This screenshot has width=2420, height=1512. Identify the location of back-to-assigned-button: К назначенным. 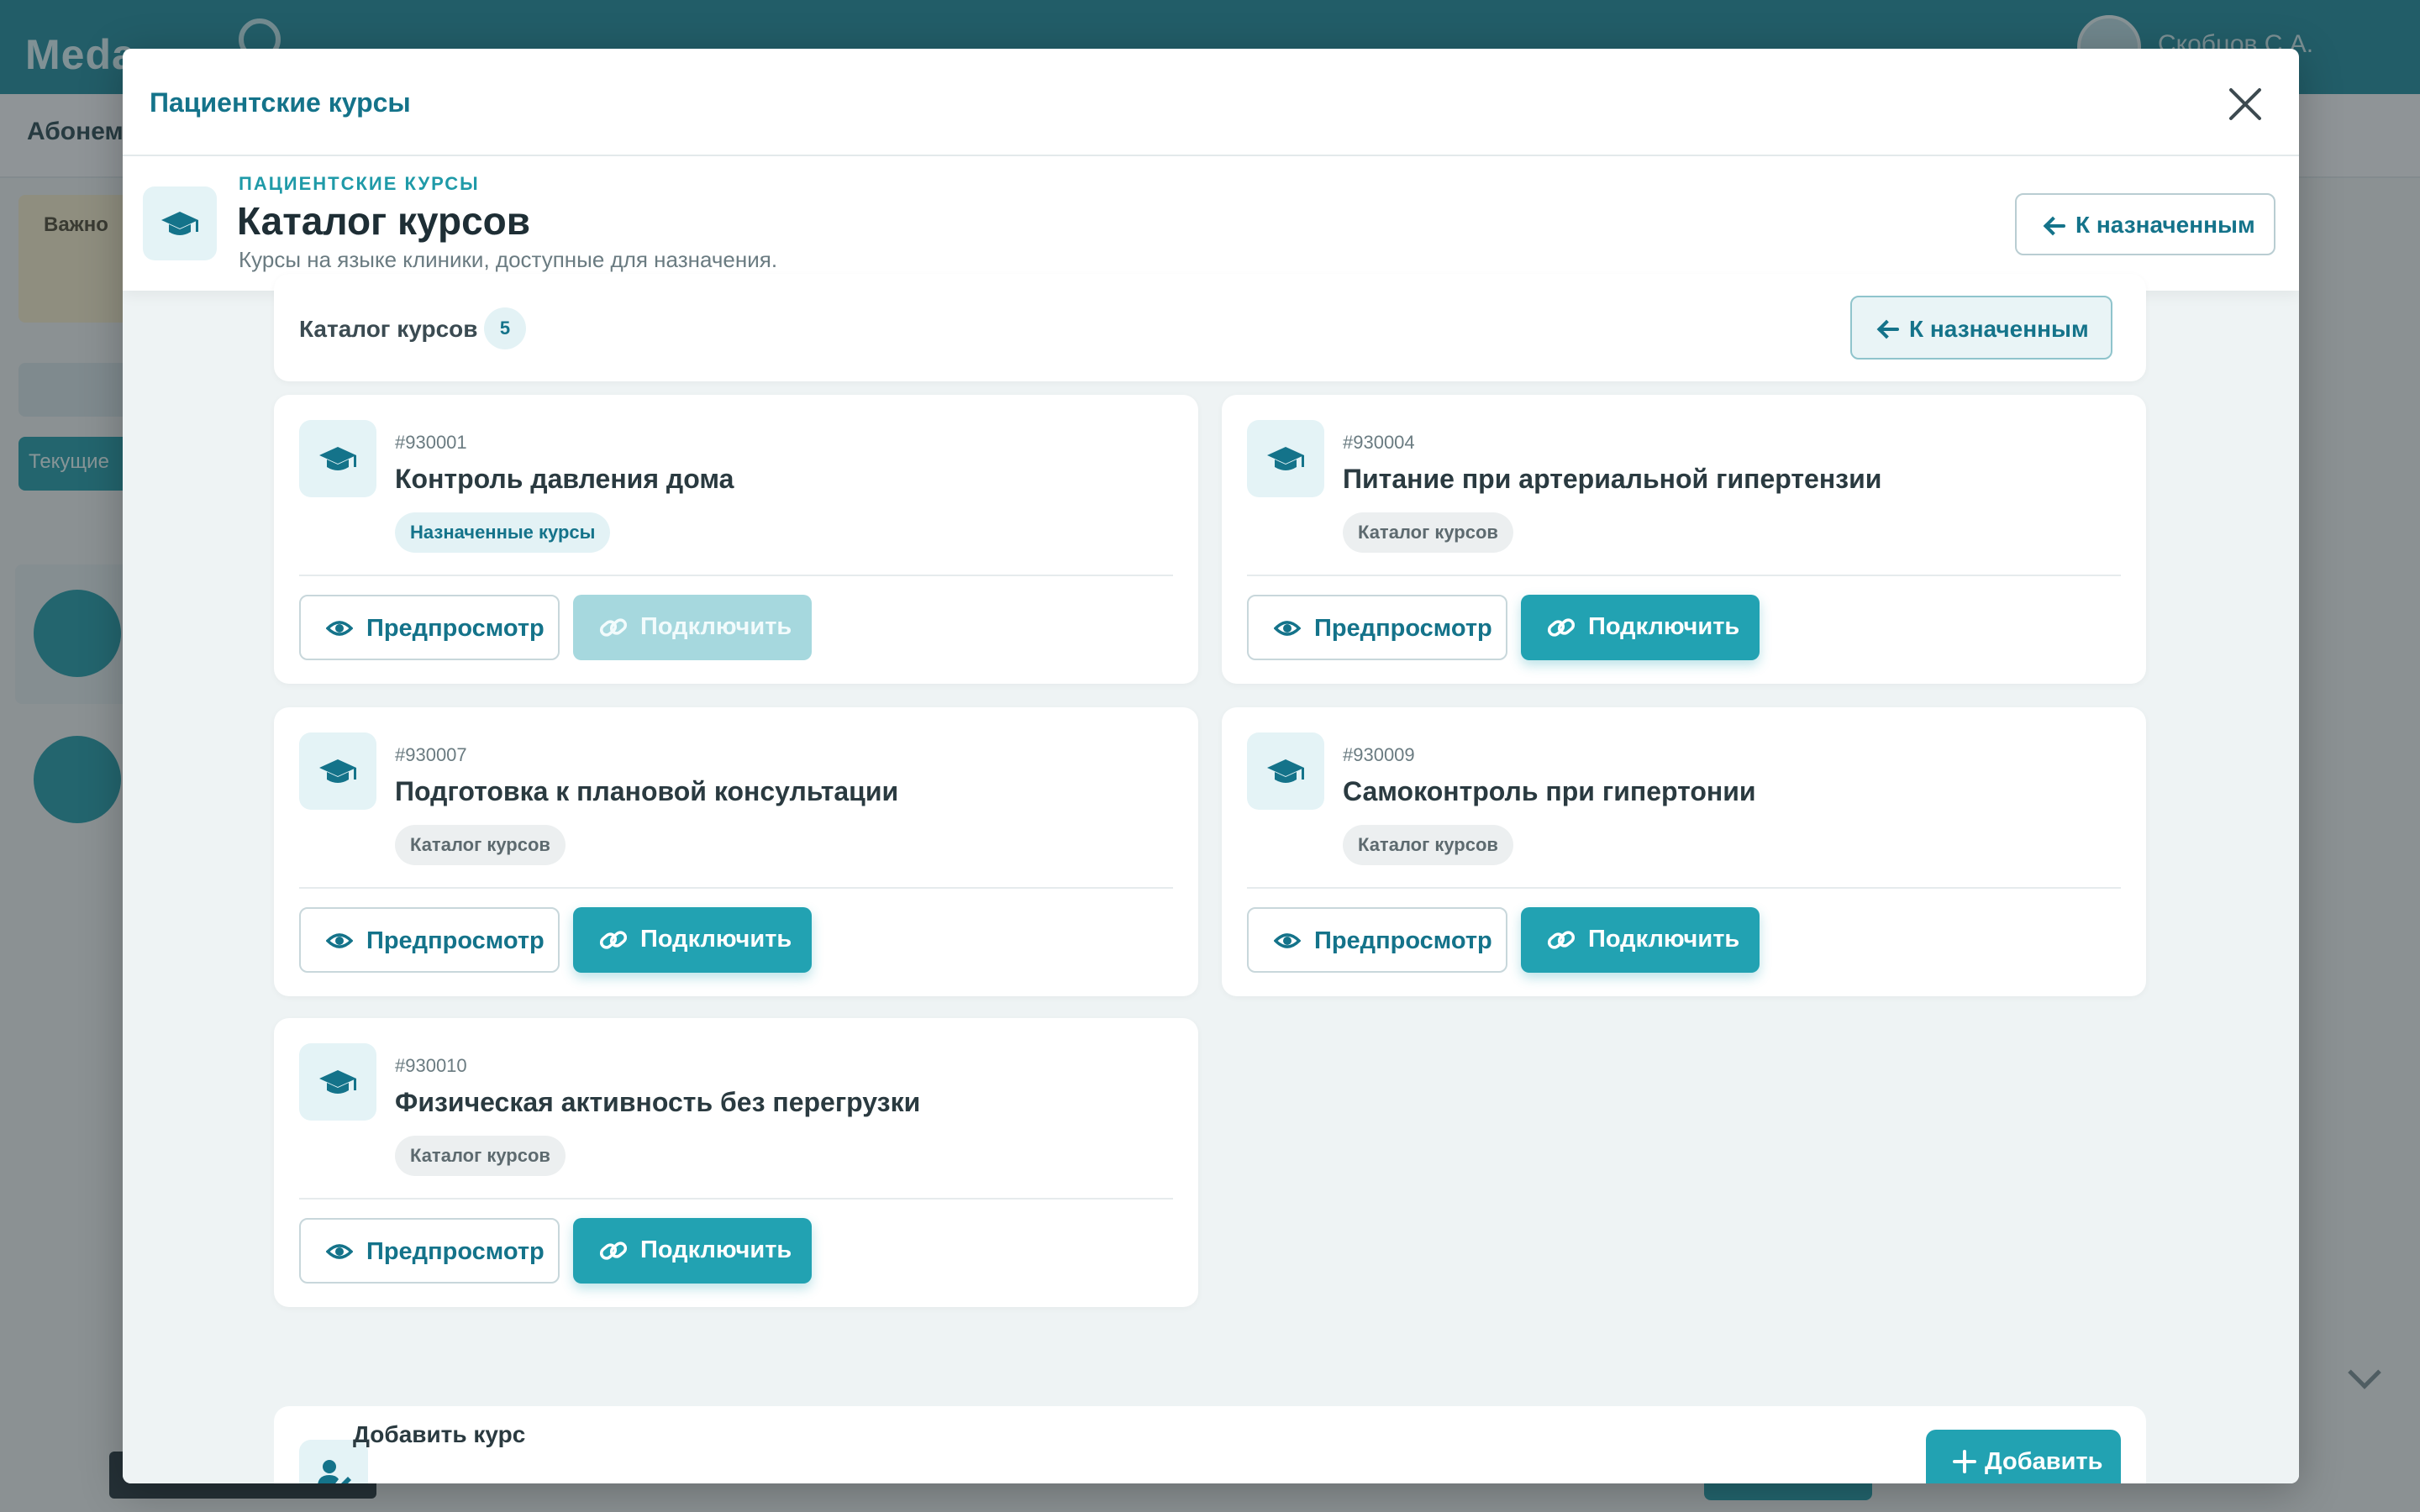
(2145, 224).